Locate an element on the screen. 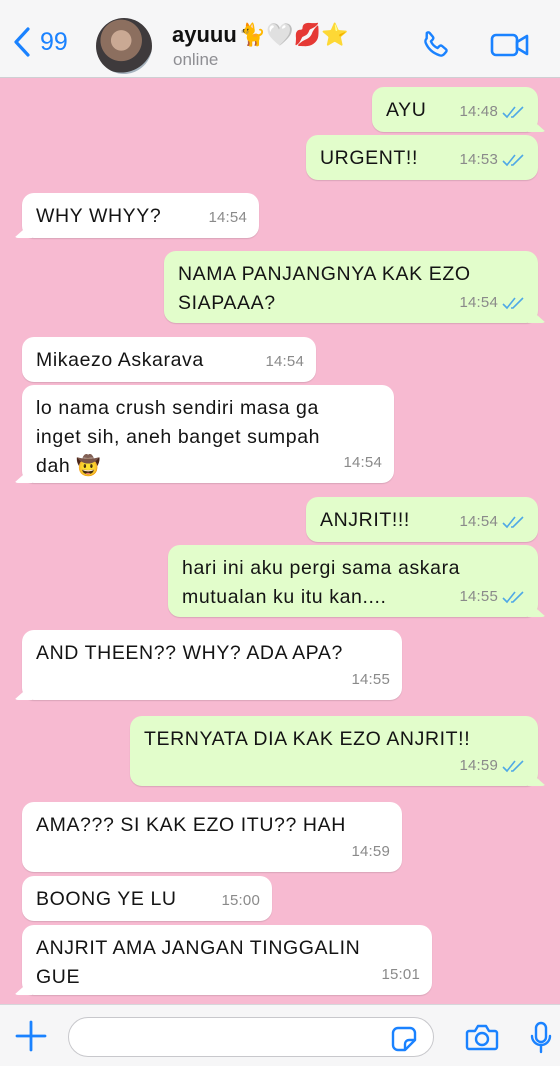  outgoing-message: NAMA PANJANGNYA KAK EZO SIAPAAA? 14:54 is located at coordinates (351, 287).